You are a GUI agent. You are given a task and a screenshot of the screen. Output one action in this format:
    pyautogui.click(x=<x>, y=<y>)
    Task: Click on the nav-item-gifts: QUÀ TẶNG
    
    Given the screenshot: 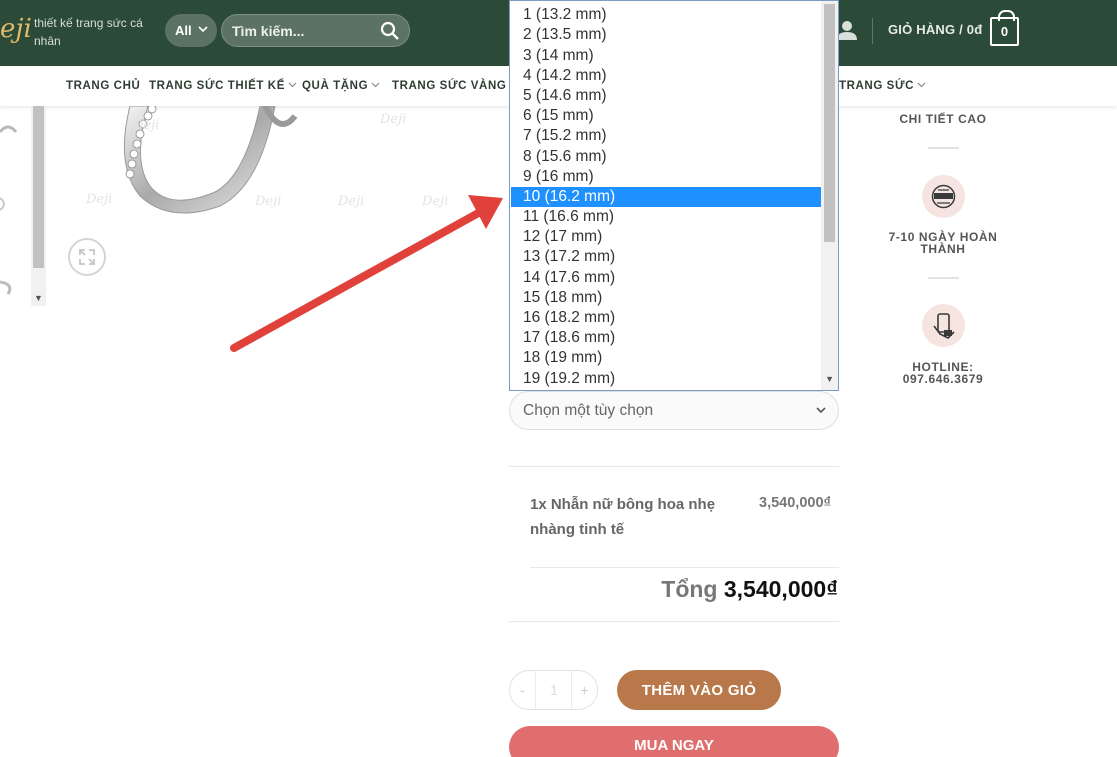 What is the action you would take?
    pyautogui.click(x=341, y=86)
    